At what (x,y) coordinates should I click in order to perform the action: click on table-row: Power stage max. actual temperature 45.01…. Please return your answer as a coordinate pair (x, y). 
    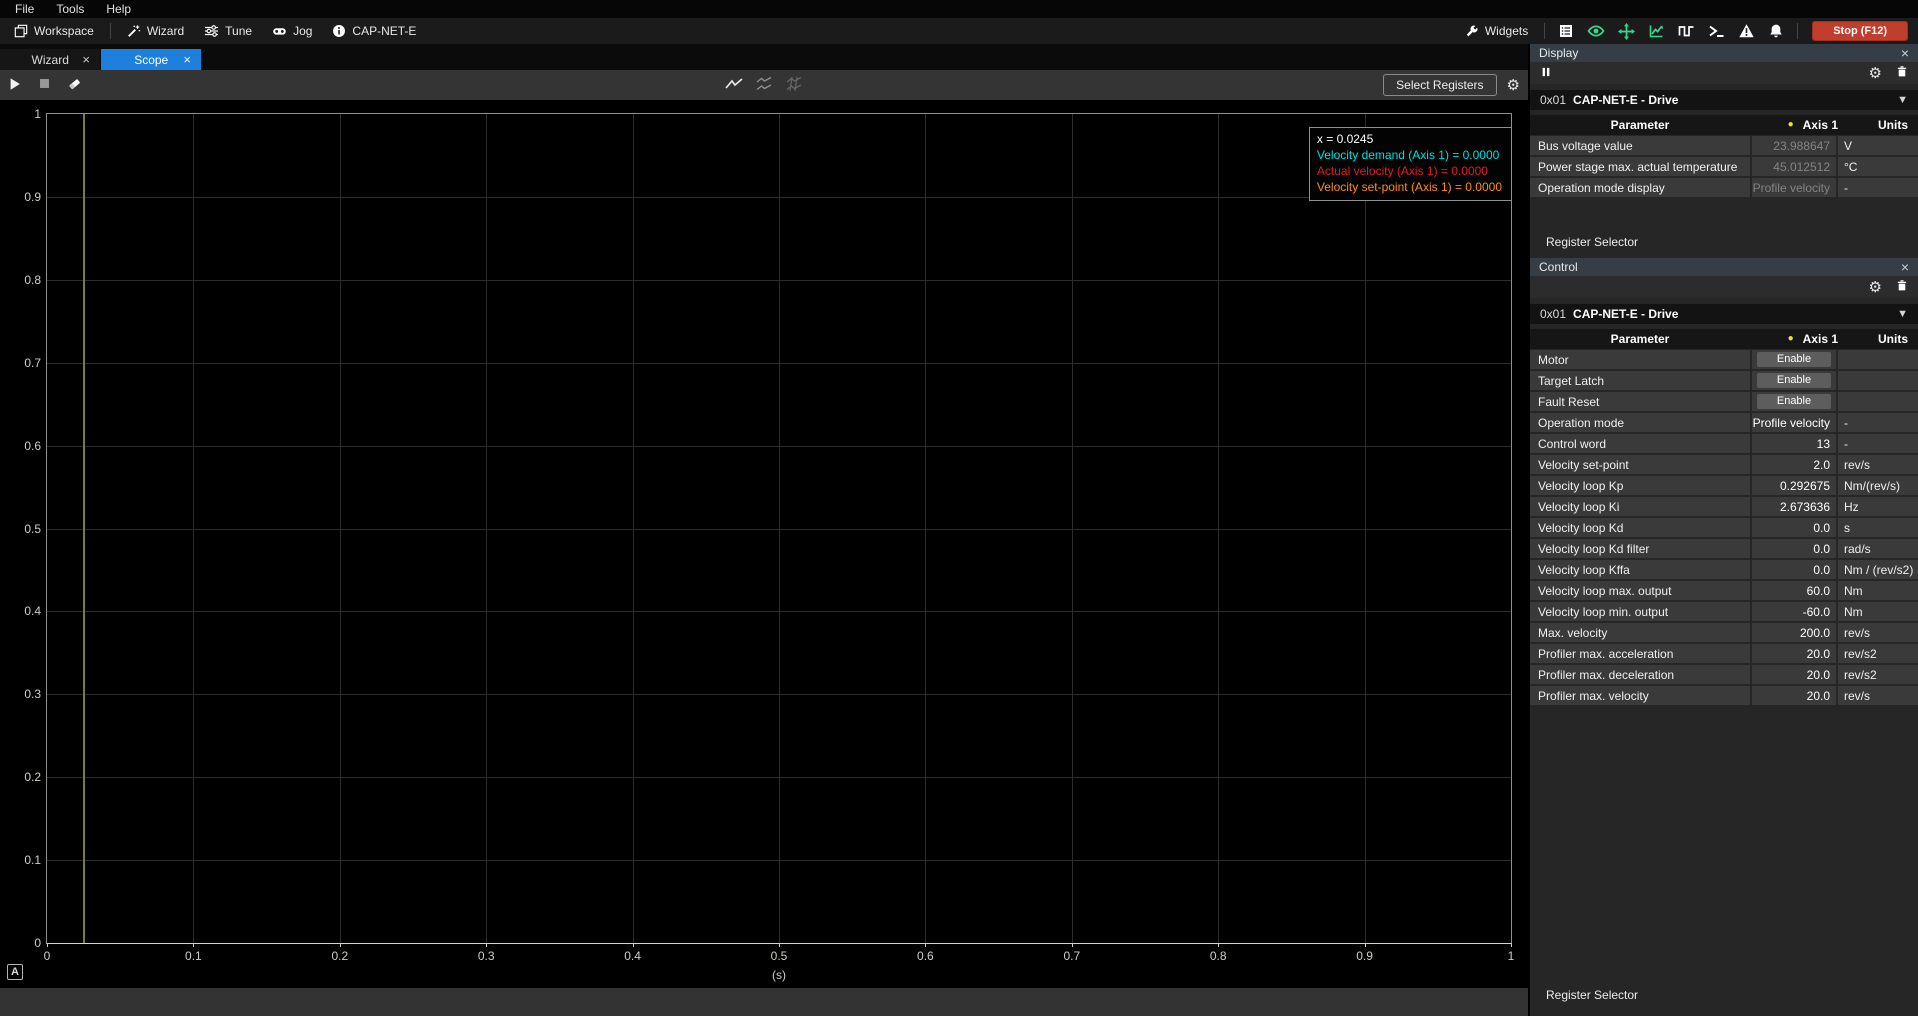
    Looking at the image, I should click on (1724, 166).